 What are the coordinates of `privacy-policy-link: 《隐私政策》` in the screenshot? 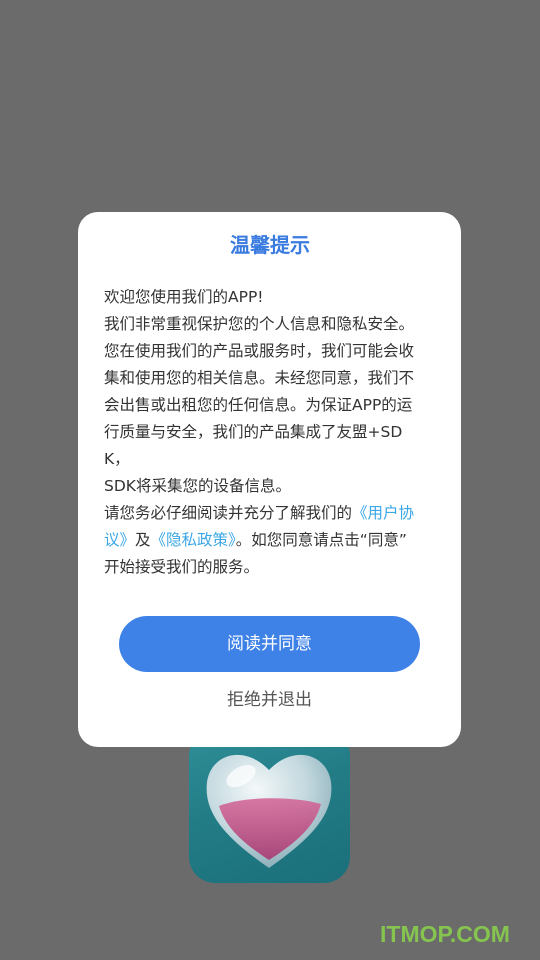 It's located at (193, 540).